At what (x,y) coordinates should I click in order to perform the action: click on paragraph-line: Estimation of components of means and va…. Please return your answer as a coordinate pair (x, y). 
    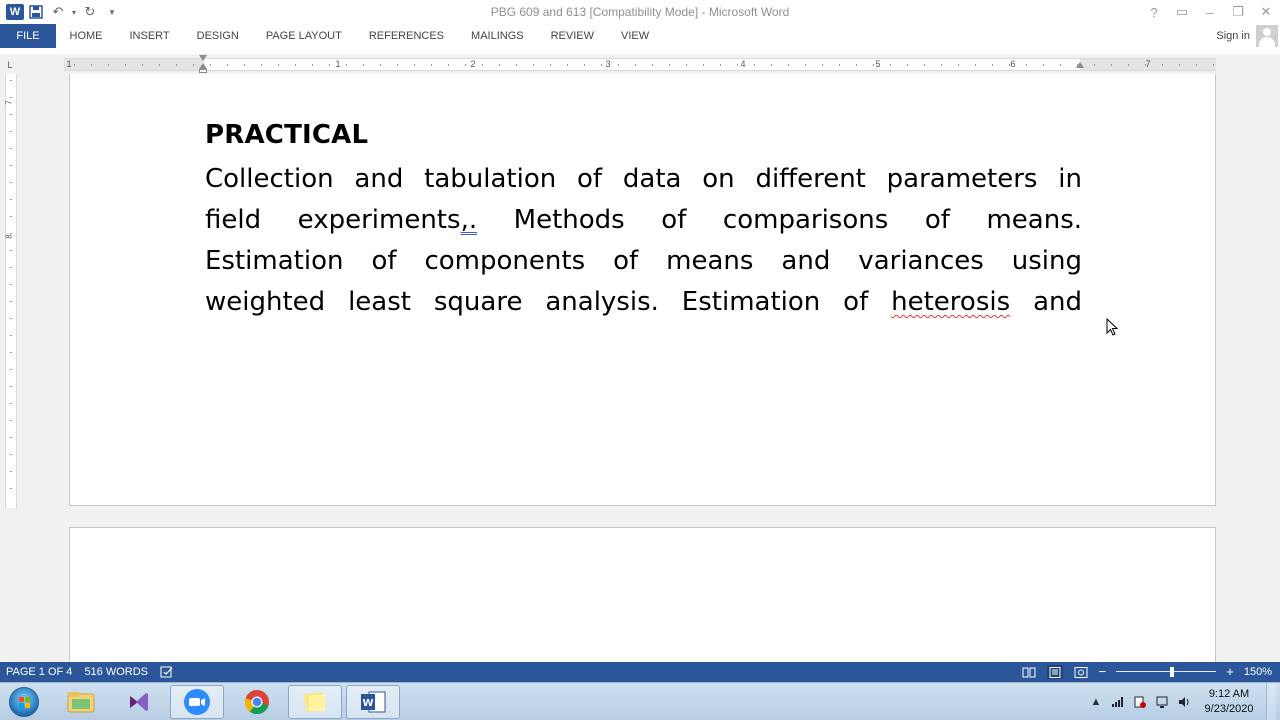
    Looking at the image, I should click on (643, 261).